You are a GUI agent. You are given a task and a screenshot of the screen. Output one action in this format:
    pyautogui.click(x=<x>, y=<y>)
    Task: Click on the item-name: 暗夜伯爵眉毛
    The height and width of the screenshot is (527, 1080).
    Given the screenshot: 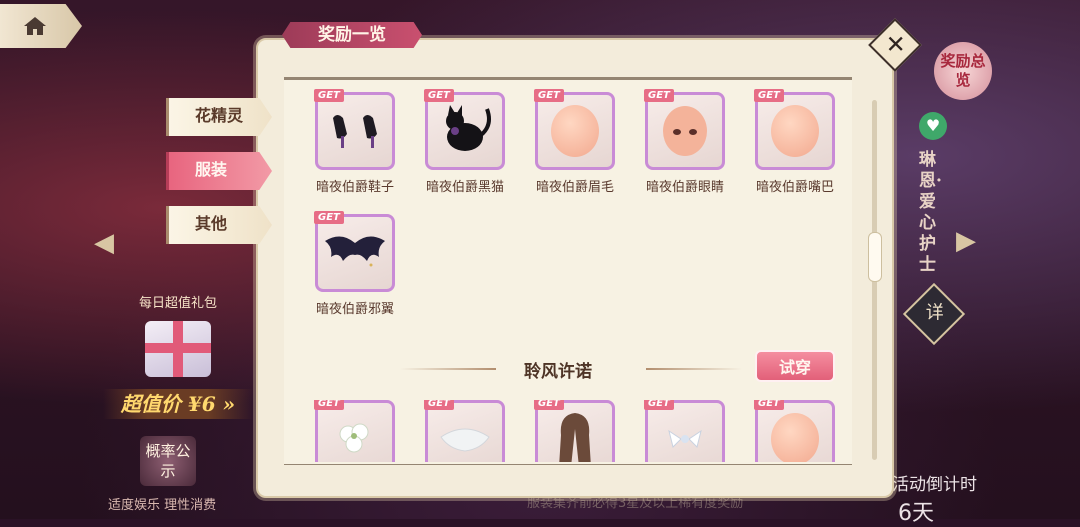 What is the action you would take?
    pyautogui.click(x=574, y=187)
    